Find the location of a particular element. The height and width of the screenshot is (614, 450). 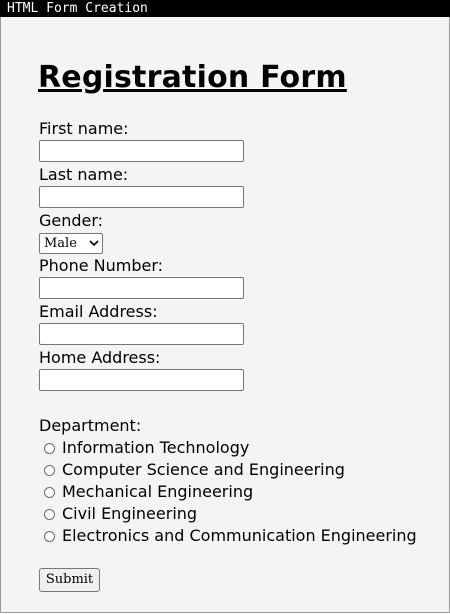

gender-label: Gender: is located at coordinates (71, 220).